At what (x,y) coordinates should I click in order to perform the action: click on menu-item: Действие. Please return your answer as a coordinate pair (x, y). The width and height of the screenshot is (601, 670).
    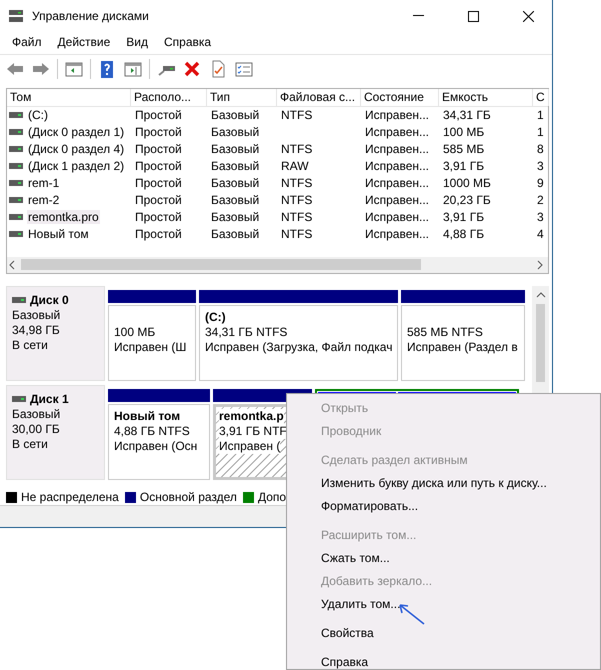
    Looking at the image, I should click on (84, 41).